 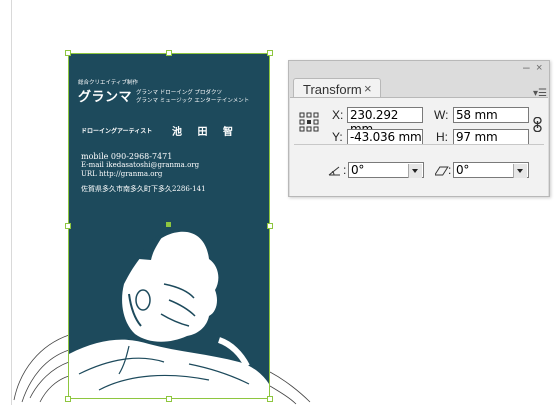 I want to click on x-position-field: 230.292 mm, so click(x=385, y=121).